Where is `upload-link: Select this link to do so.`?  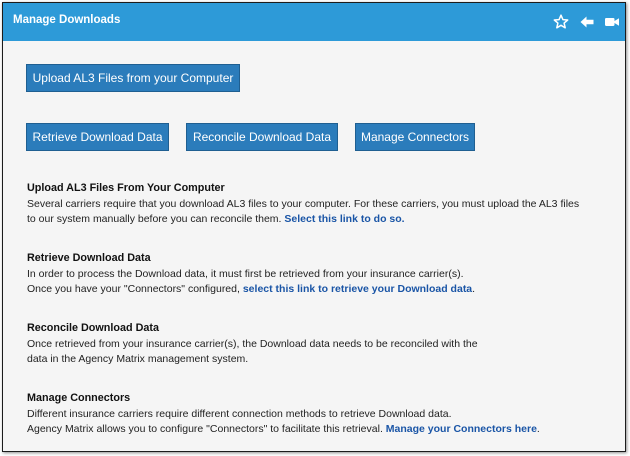 upload-link: Select this link to do so. is located at coordinates (344, 219).